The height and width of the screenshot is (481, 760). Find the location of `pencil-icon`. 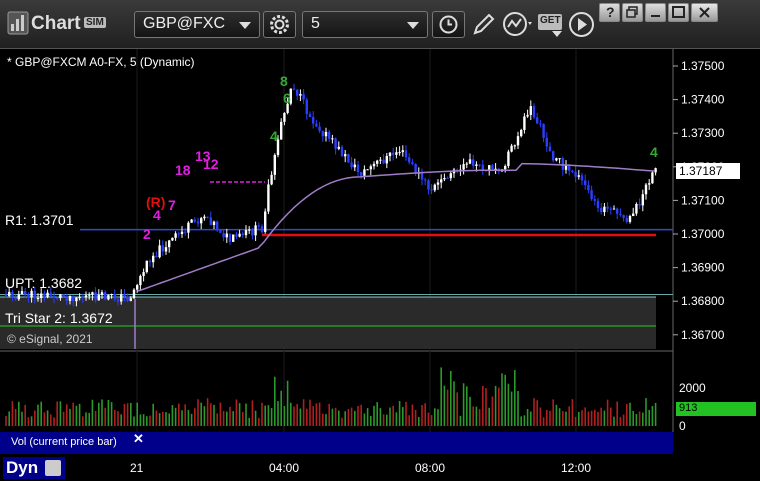

pencil-icon is located at coordinates (484, 25).